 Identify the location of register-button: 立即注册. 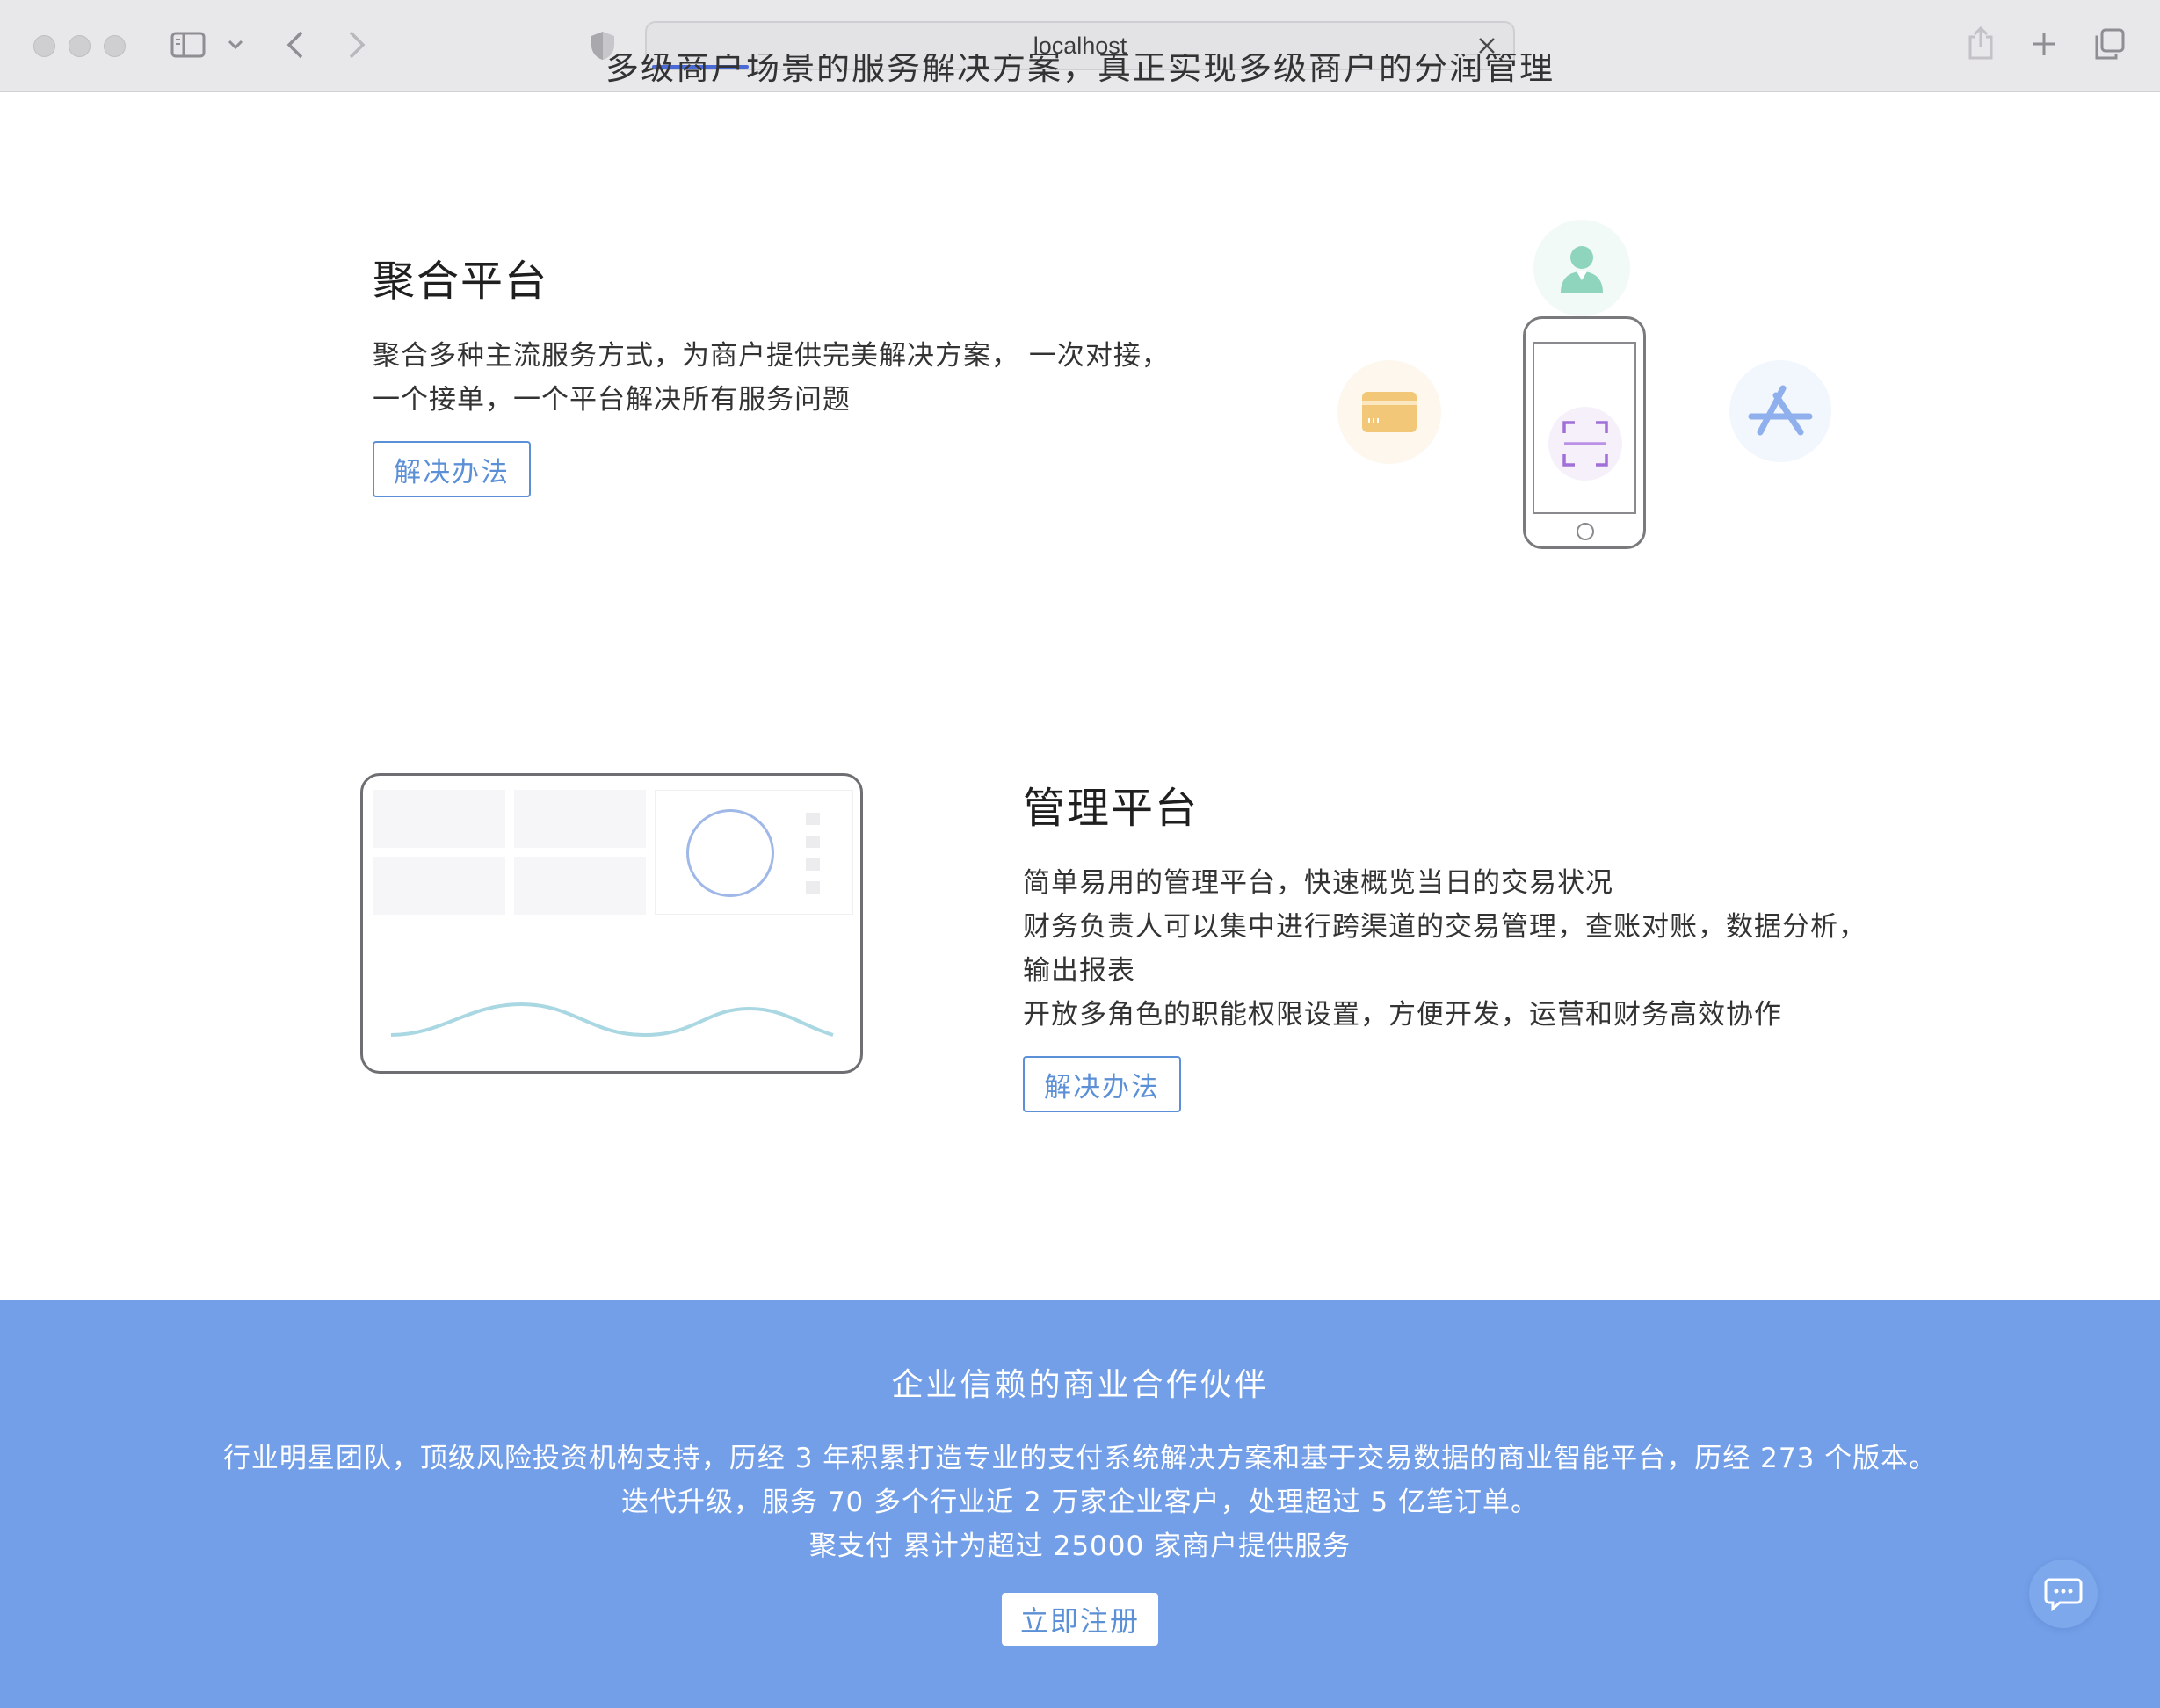
(1080, 1619).